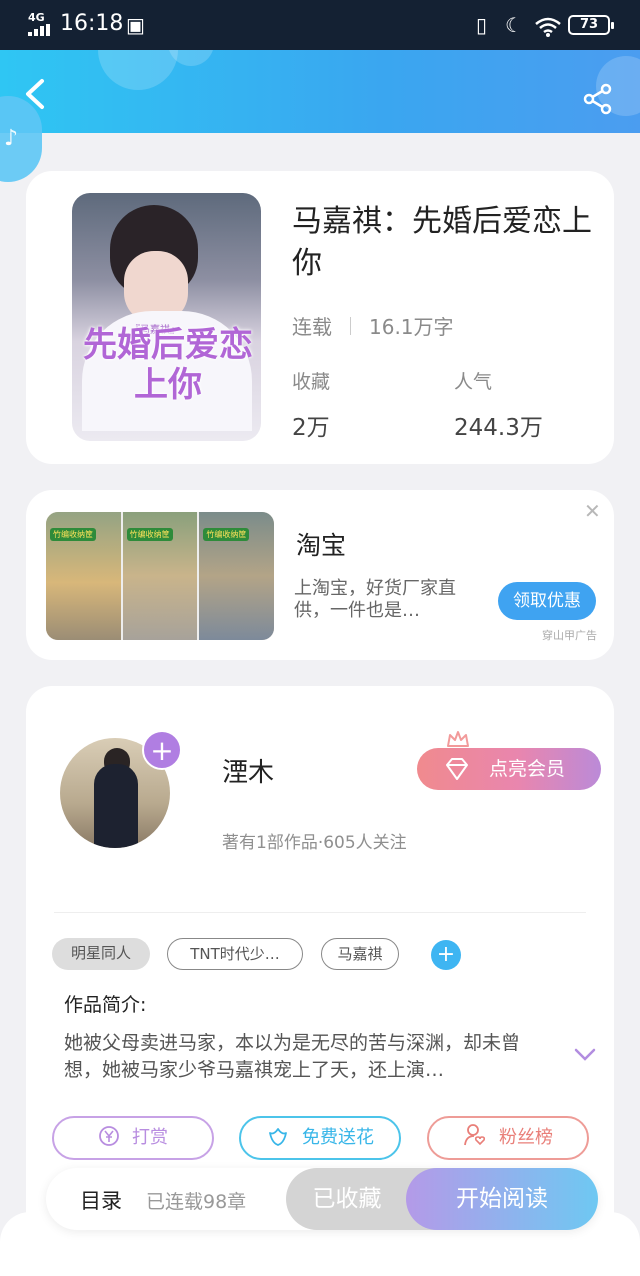 Image resolution: width=640 pixels, height=1276 pixels. What do you see at coordinates (162, 750) in the screenshot?
I see `plus-icon: +` at bounding box center [162, 750].